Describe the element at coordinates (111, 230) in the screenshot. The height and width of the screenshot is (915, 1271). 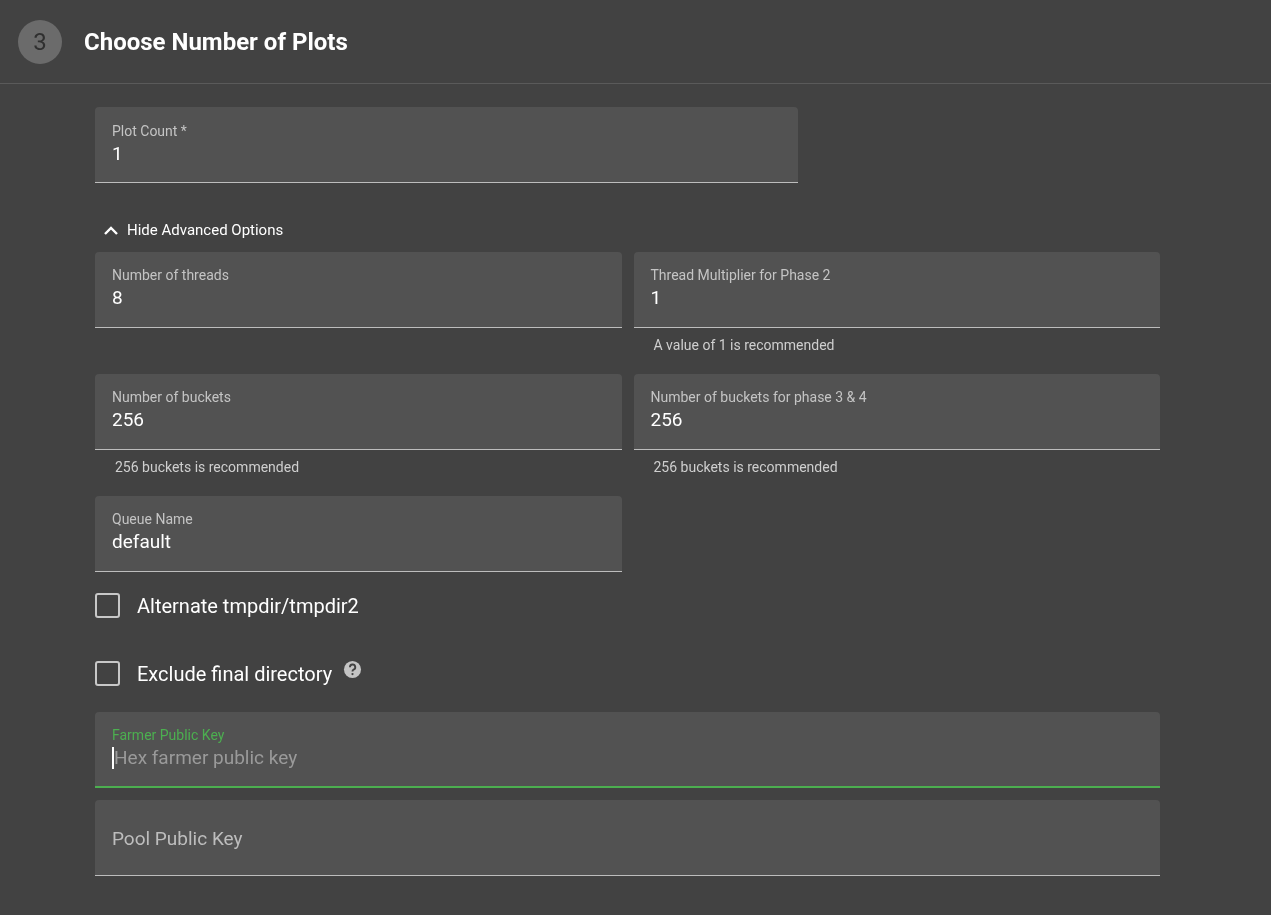
I see `chevron-up-icon` at that location.